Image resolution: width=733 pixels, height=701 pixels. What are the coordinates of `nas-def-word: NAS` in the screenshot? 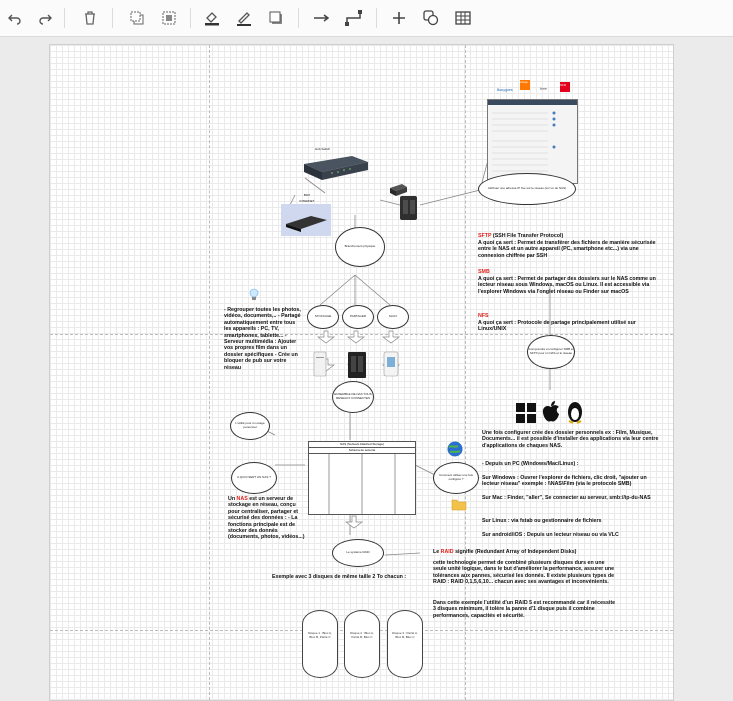 It's located at (242, 499).